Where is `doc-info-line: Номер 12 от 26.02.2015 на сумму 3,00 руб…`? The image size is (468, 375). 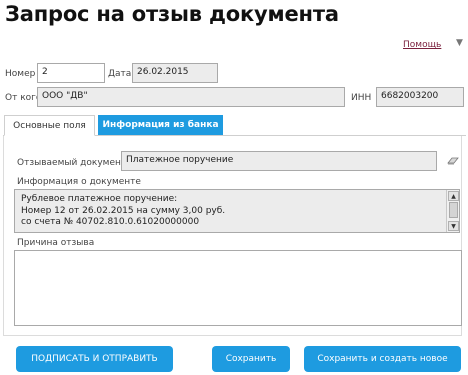
doc-info-line: Номер 12 от 26.02.2015 на сумму 3,00 руб… is located at coordinates (123, 210).